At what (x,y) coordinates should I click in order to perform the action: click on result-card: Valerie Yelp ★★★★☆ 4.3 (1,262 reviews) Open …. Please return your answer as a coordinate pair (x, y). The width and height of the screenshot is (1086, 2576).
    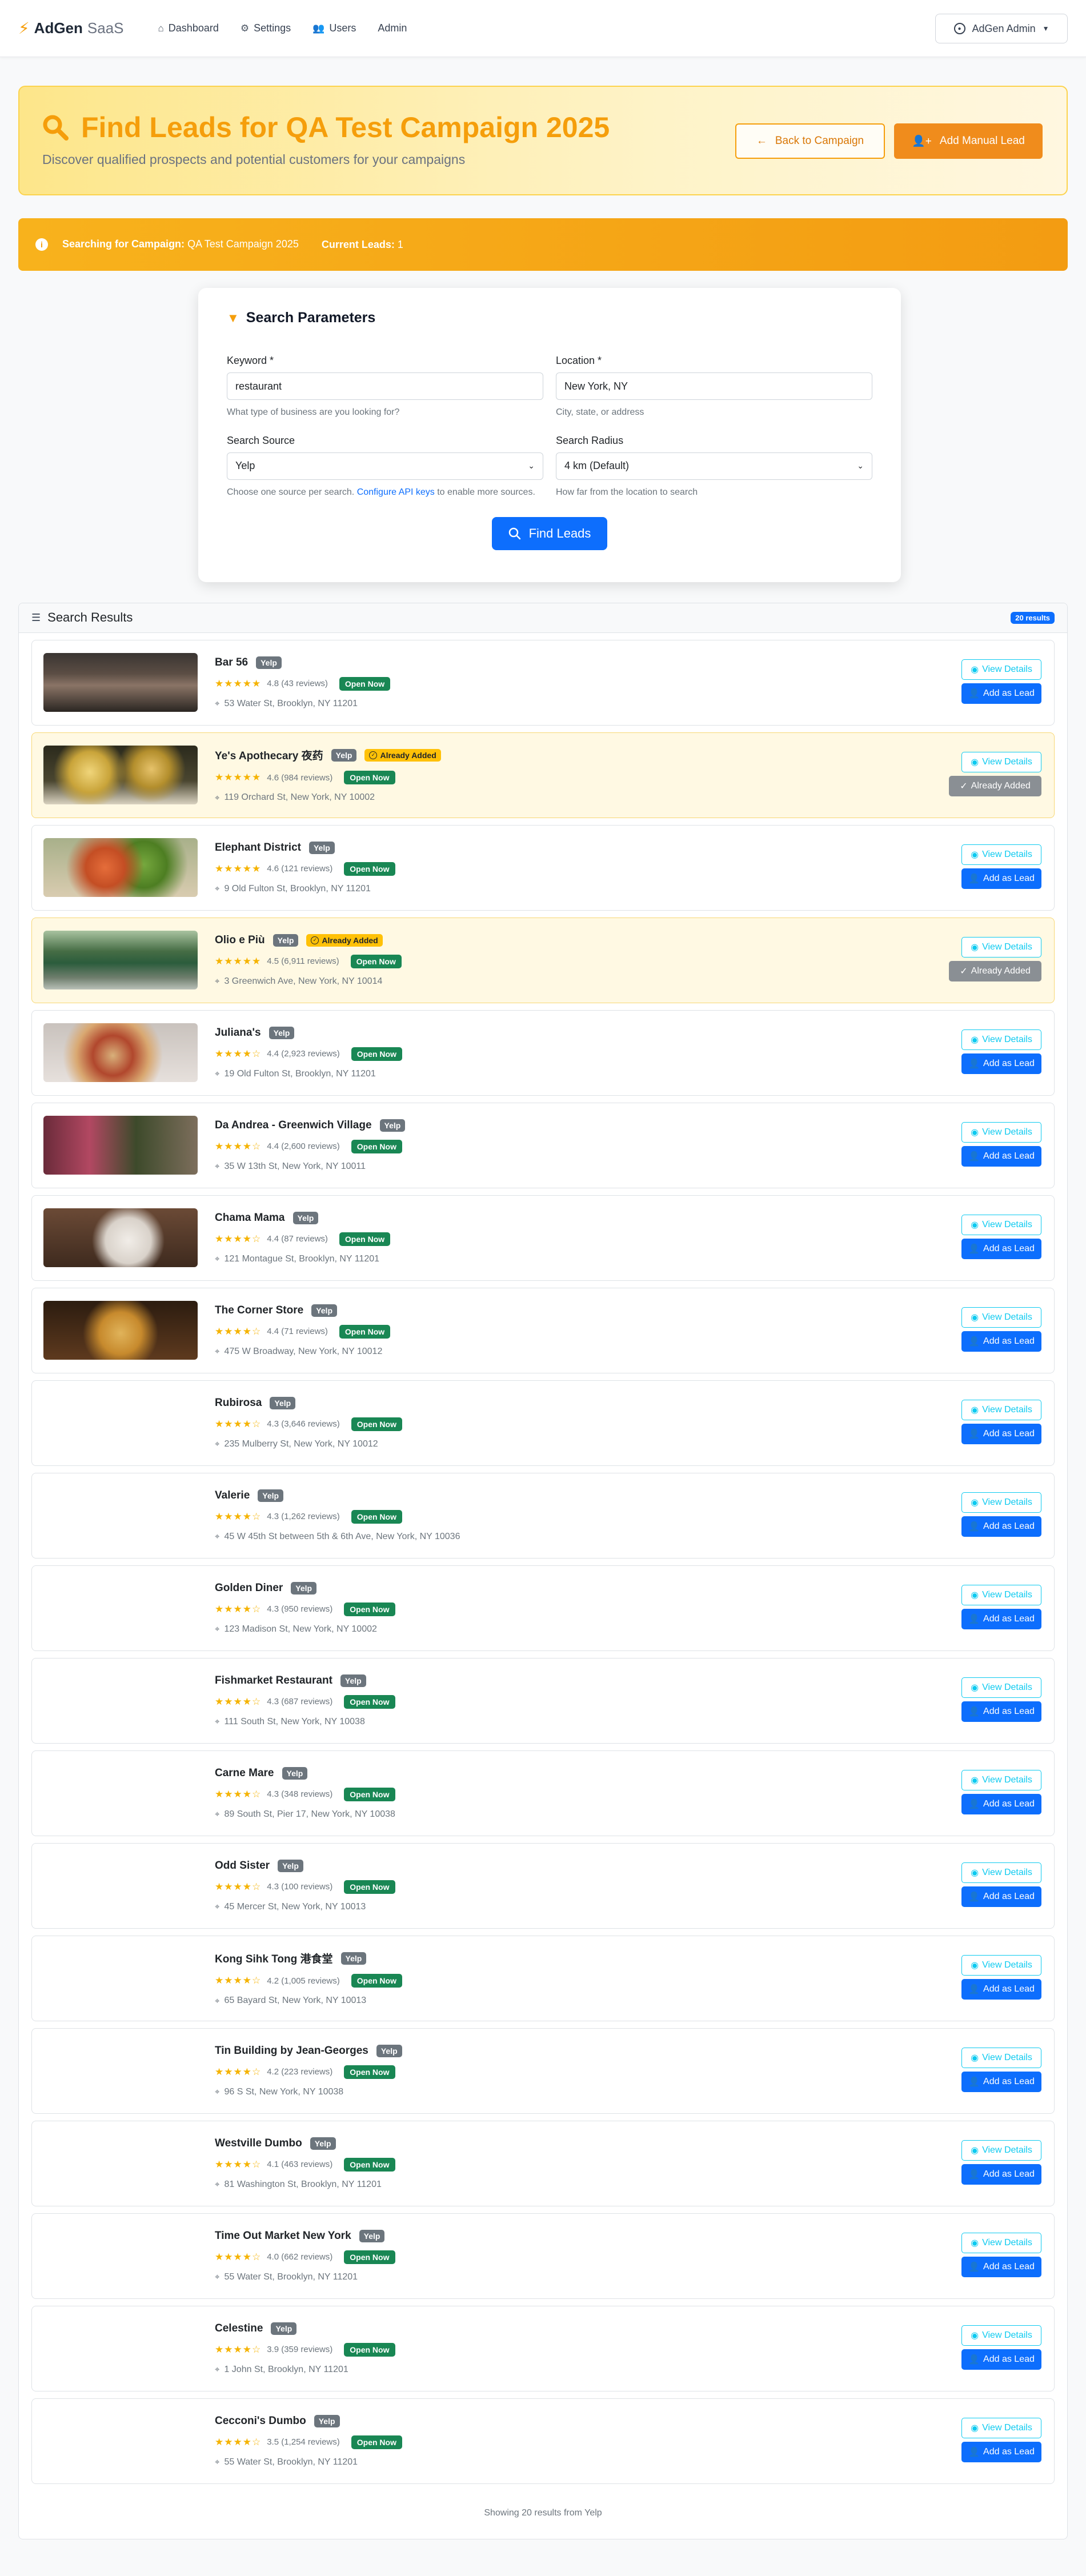
    Looking at the image, I should click on (543, 1515).